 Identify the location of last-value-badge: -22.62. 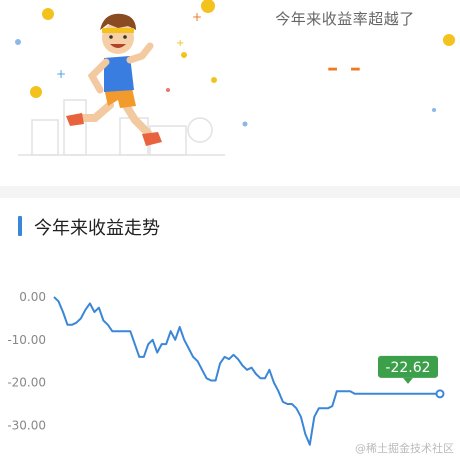
(408, 369).